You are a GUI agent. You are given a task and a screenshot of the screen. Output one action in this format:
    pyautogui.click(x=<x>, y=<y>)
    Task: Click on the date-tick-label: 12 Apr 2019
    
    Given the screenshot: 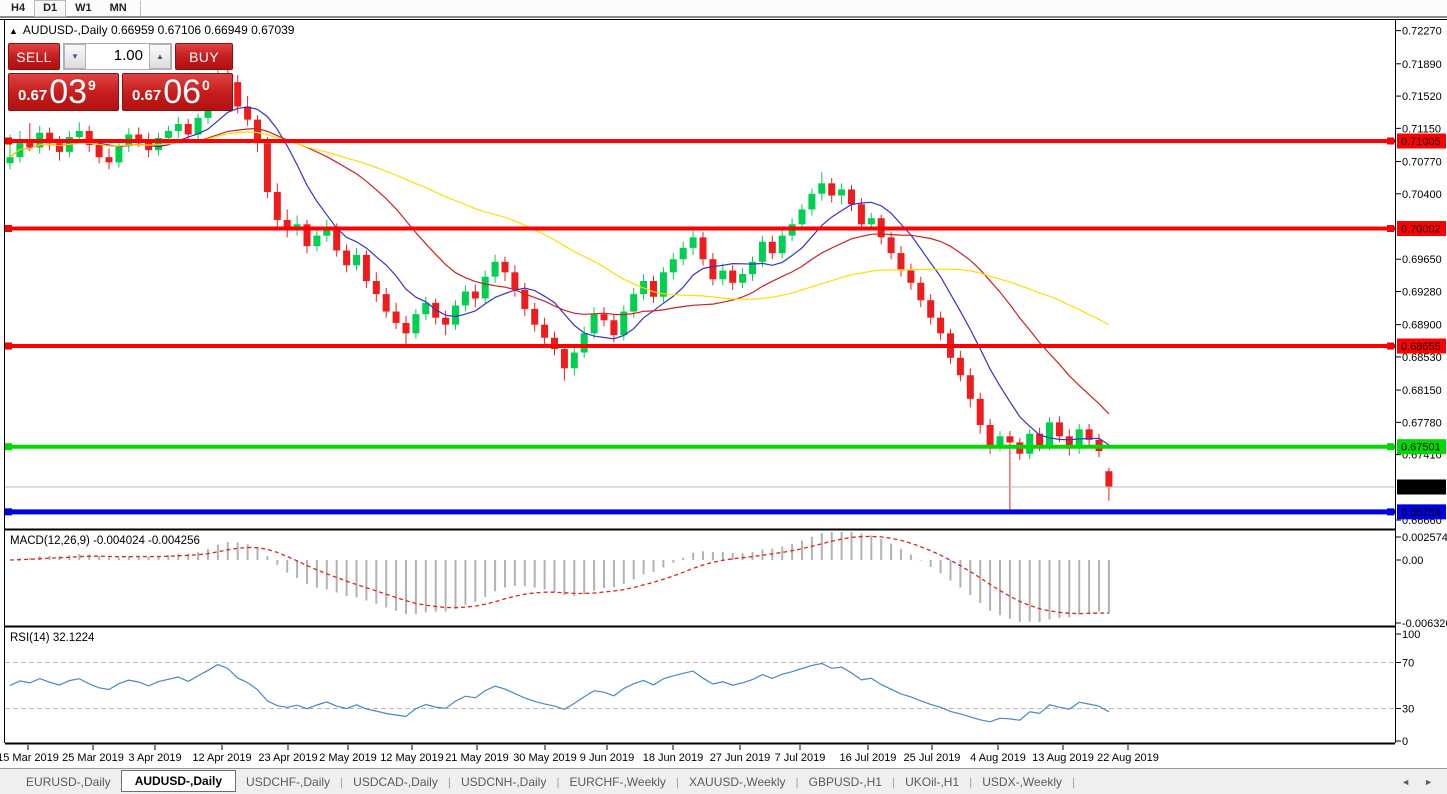 What is the action you would take?
    pyautogui.click(x=221, y=758)
    